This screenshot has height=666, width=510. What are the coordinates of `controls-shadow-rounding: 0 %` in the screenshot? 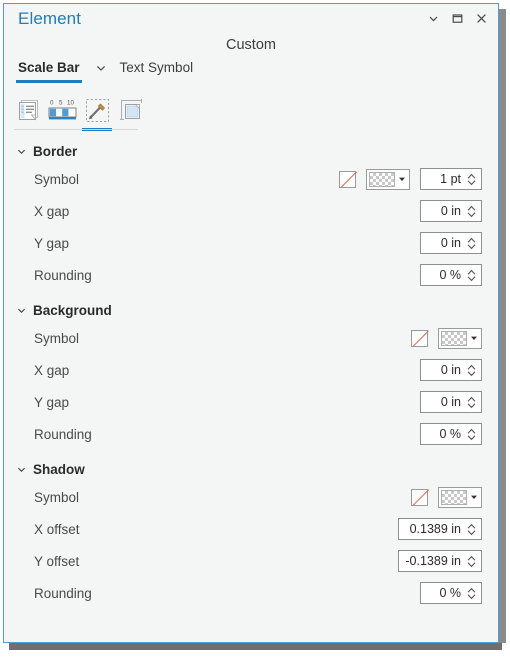 It's located at (451, 593).